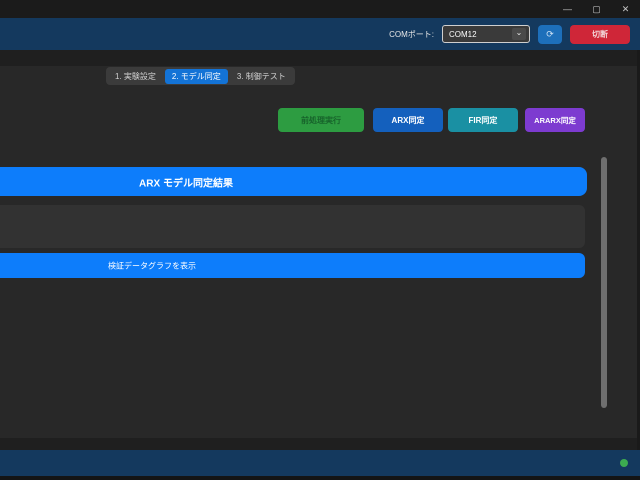 The image size is (640, 480). Describe the element at coordinates (625, 9) in the screenshot. I see `close-icon: ✕` at that location.